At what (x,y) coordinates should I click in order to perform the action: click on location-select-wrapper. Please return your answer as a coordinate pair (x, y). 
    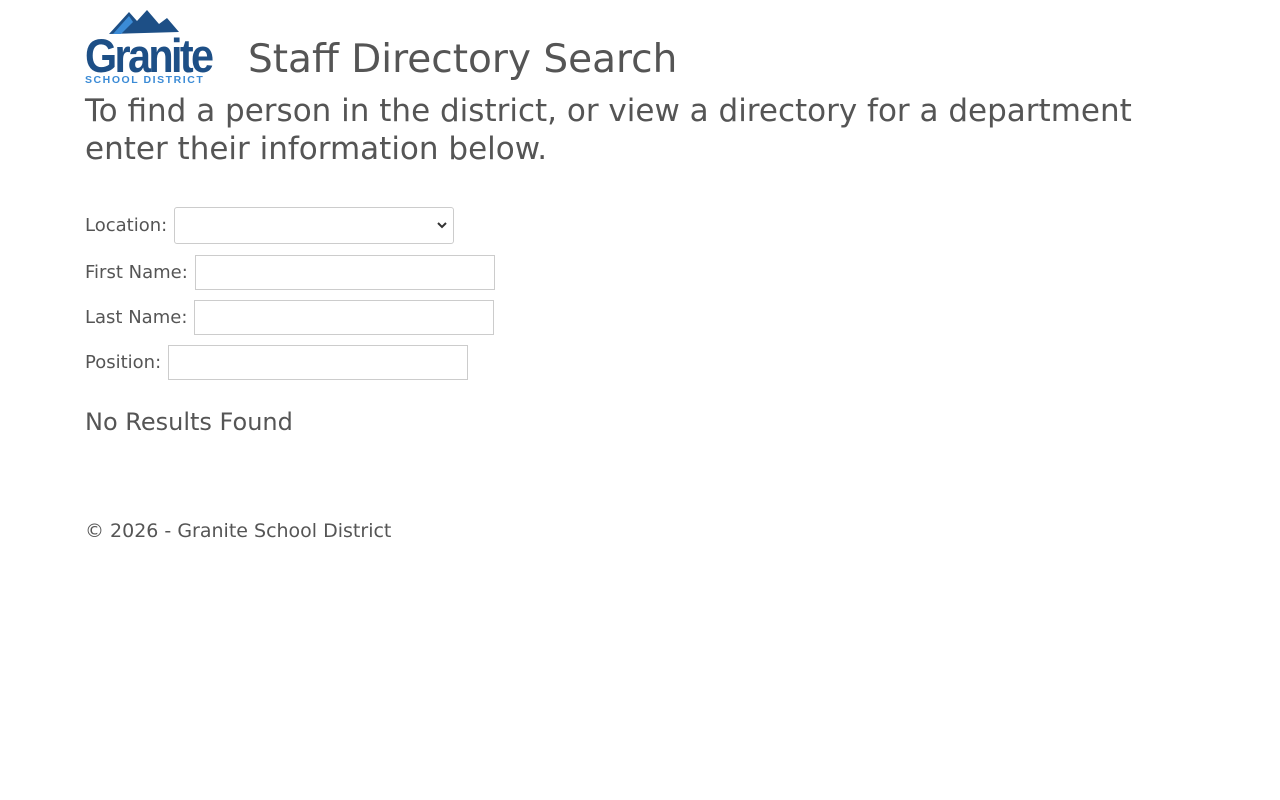
    Looking at the image, I should click on (314, 225).